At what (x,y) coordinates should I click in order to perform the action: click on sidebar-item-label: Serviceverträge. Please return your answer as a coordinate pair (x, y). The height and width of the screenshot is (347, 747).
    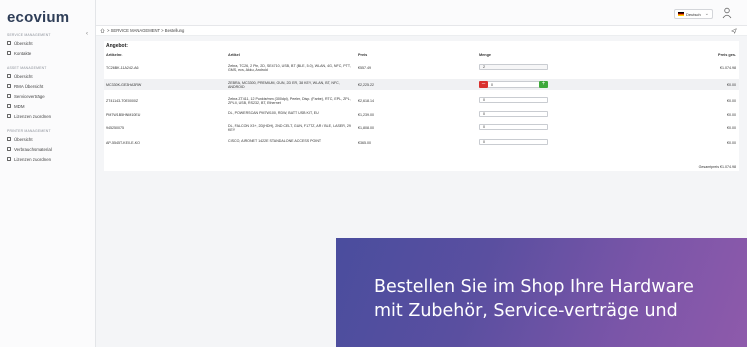
    Looking at the image, I should click on (29, 96).